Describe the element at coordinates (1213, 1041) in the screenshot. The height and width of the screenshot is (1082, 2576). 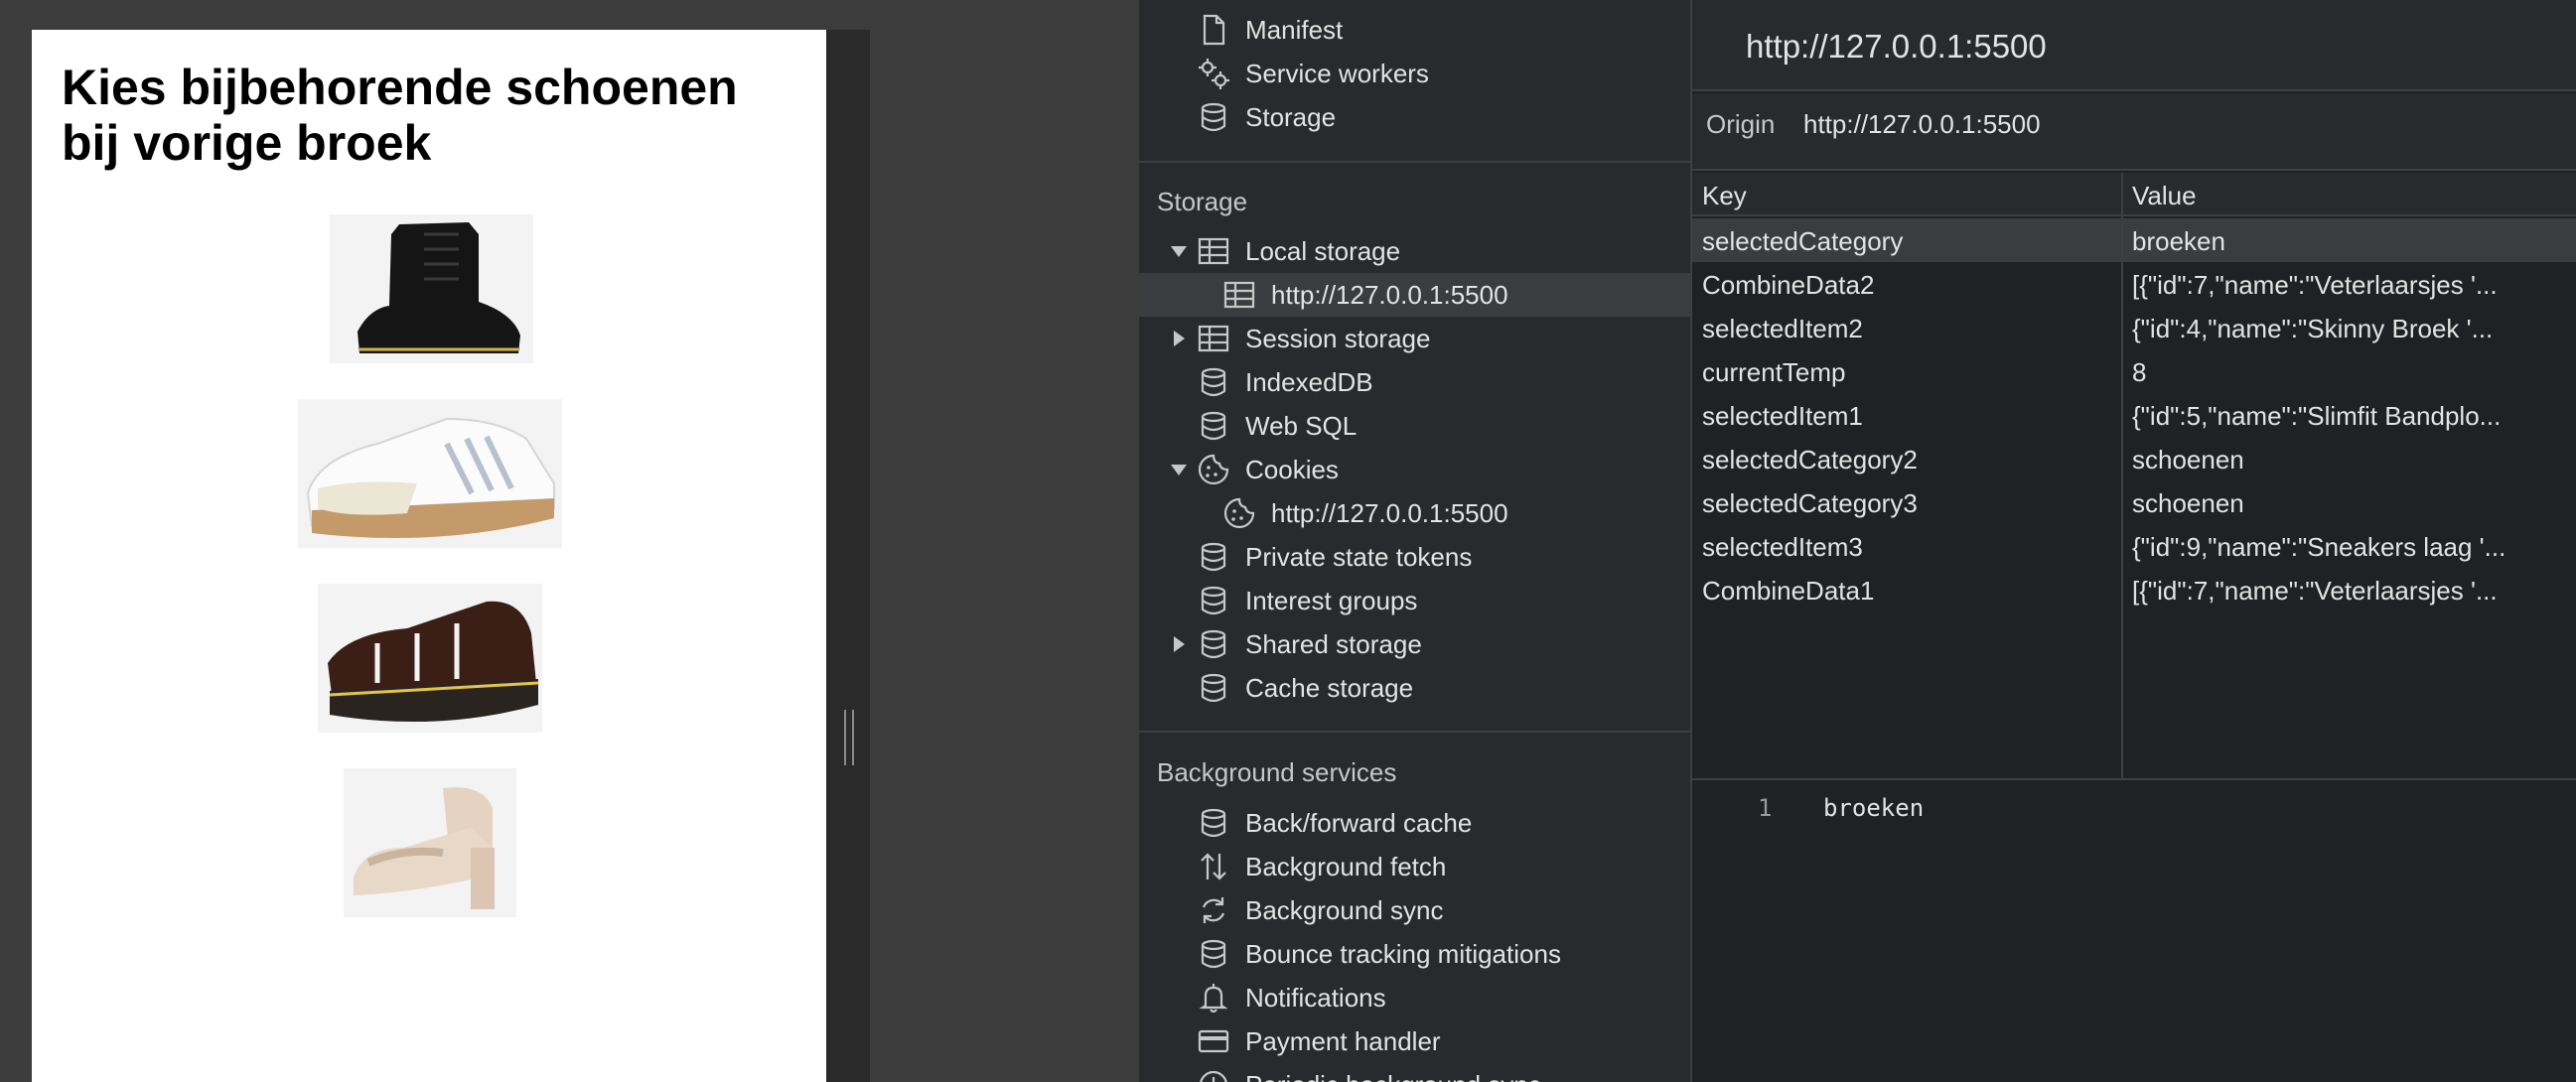
I see `credit-card-icon` at that location.